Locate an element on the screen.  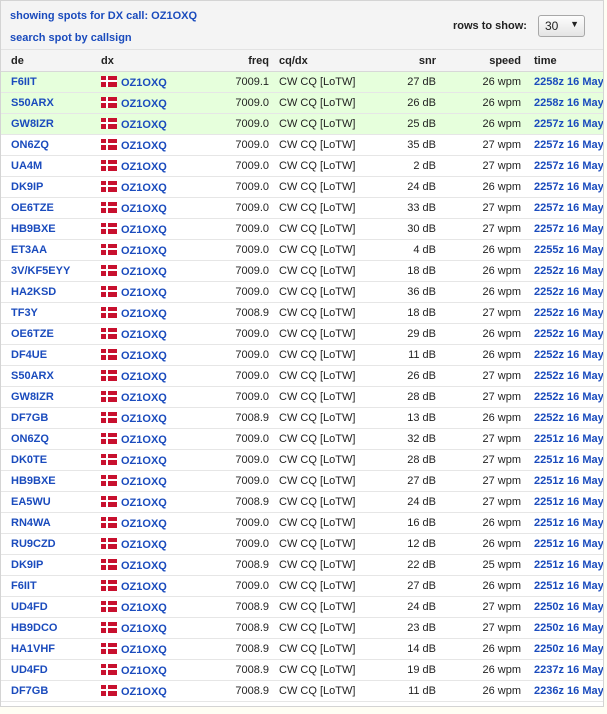
time-link: 2236z 16 May is located at coordinates (568, 691).